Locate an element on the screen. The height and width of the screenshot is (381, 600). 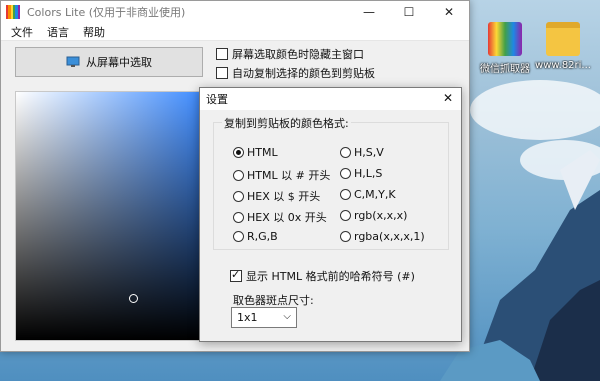
cloud is located at coordinates (535, 110).